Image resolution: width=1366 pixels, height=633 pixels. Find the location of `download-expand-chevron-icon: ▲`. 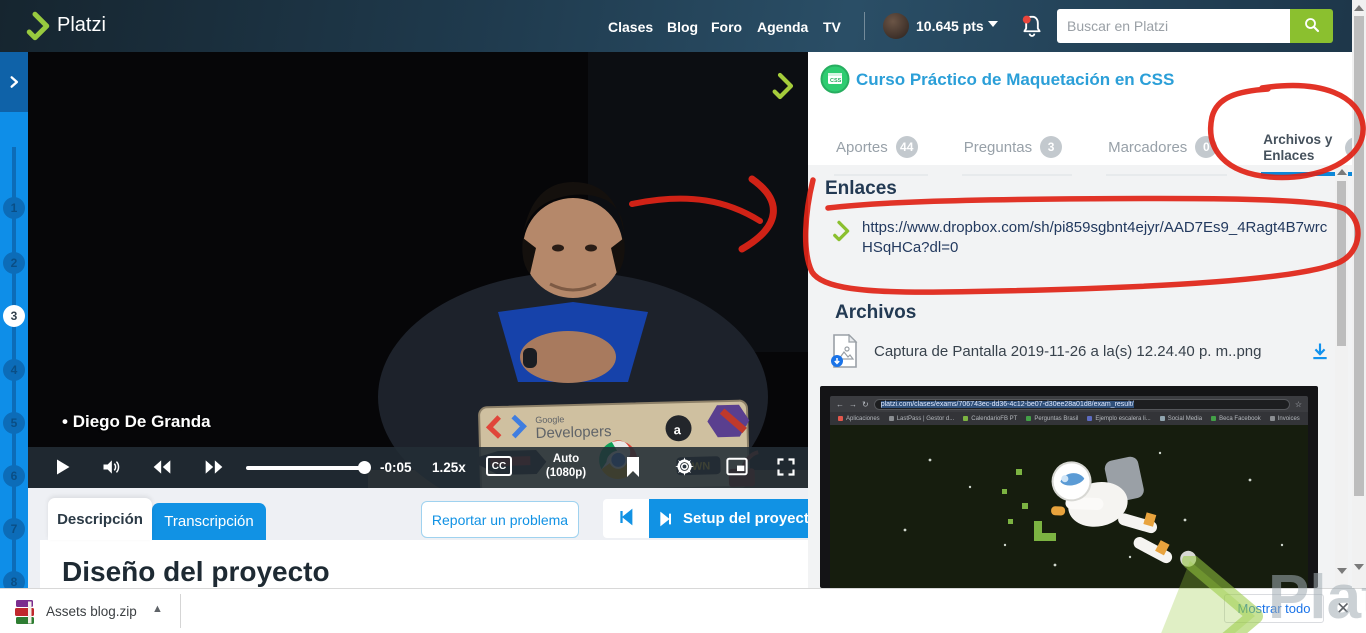

download-expand-chevron-icon: ▲ is located at coordinates (157, 609).